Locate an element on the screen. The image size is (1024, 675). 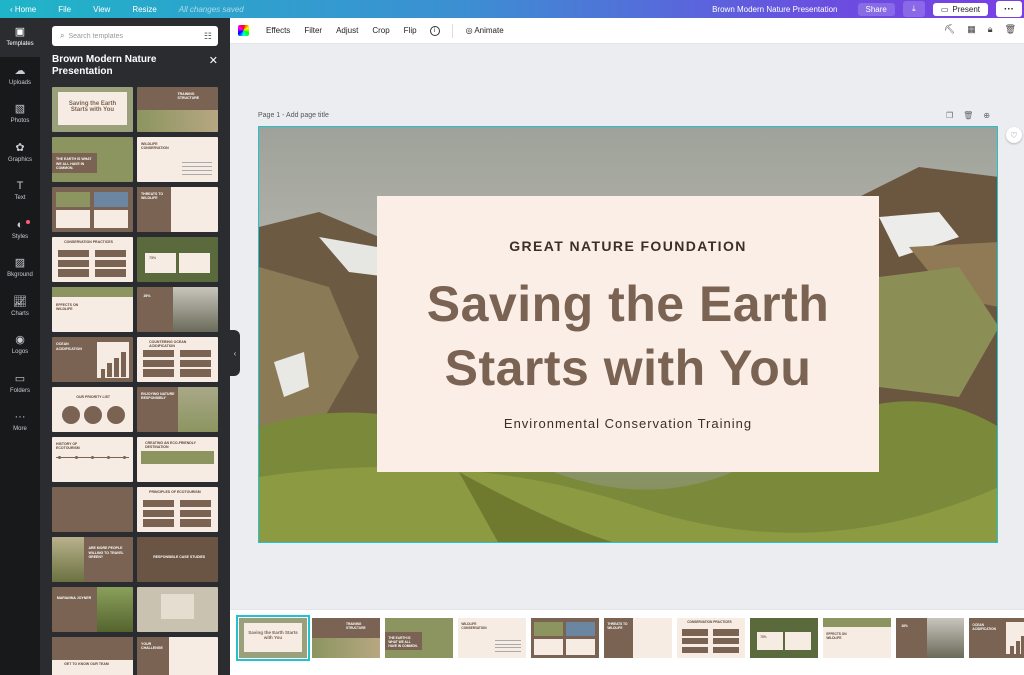
thumbnail-label: THREATS TO WILDLIFE is located at coordinates (152, 196).